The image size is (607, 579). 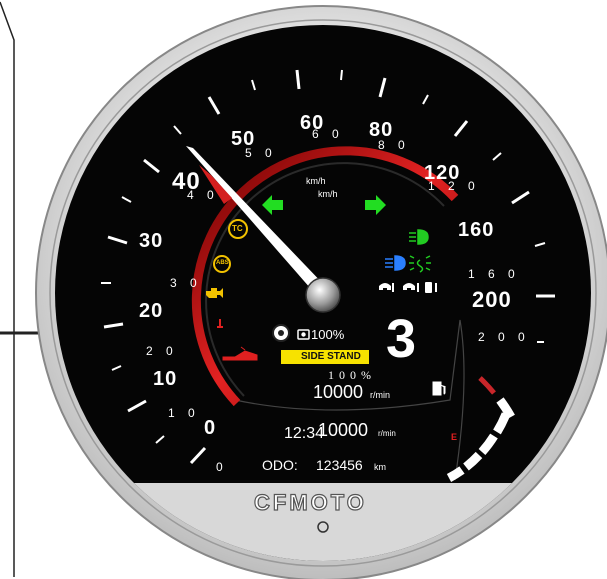 What do you see at coordinates (281, 333) in the screenshot?
I see `callout-marker-dot` at bounding box center [281, 333].